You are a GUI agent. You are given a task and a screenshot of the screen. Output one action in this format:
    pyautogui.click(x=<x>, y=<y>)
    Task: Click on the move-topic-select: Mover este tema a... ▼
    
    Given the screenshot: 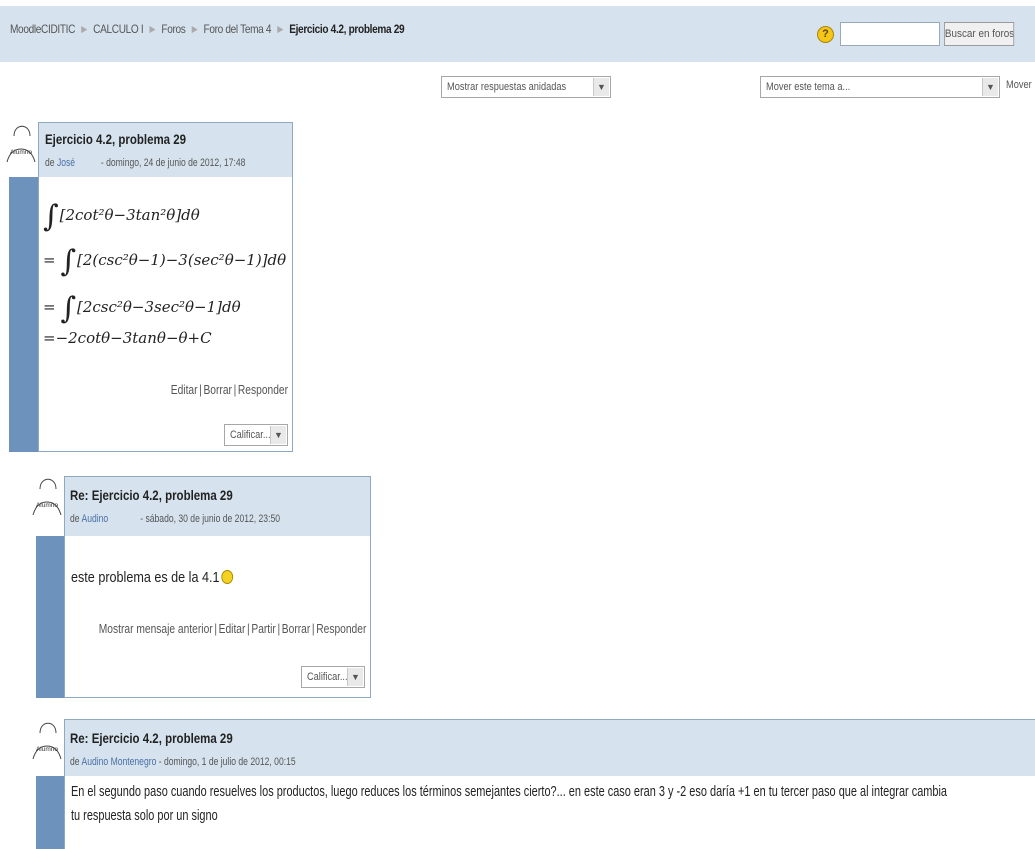 What is the action you would take?
    pyautogui.click(x=880, y=87)
    